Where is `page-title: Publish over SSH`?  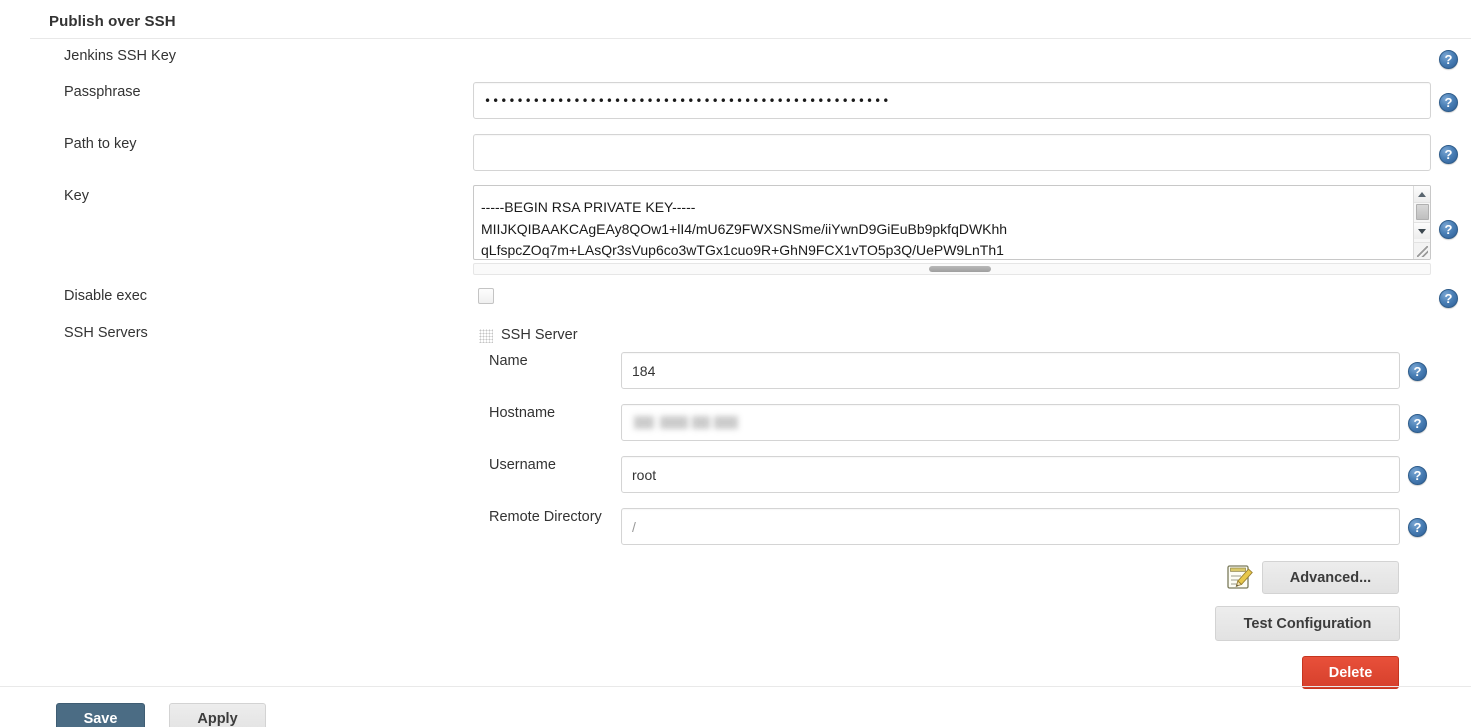
page-title: Publish over SSH is located at coordinates (112, 21).